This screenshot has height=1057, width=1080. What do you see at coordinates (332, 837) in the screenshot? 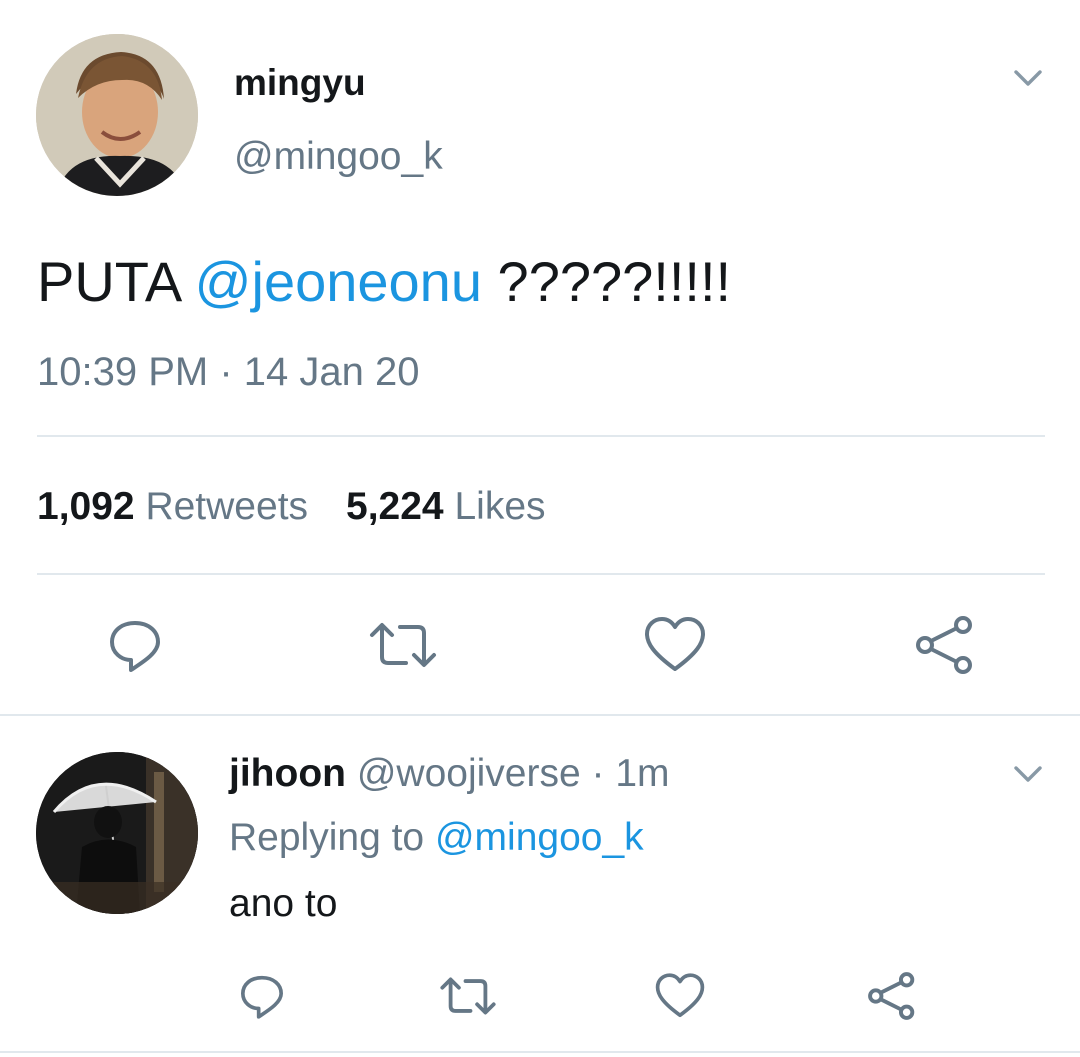
I see `replying-to-prefix: Replying to` at bounding box center [332, 837].